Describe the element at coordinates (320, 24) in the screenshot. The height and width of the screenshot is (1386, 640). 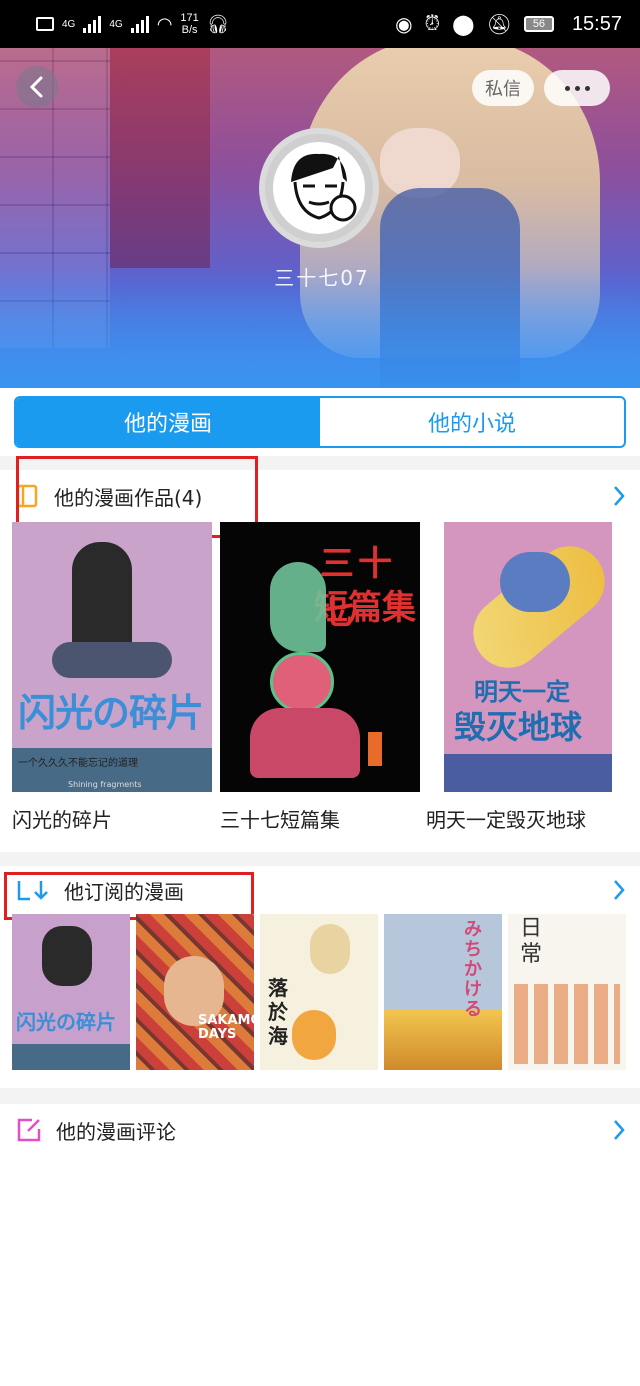
I see `status-bar: 4G 4G ◠ 171 B/s 🎧︎ ◉ ⏰︎ ⬤ 🔕︎ 56 15:57` at that location.